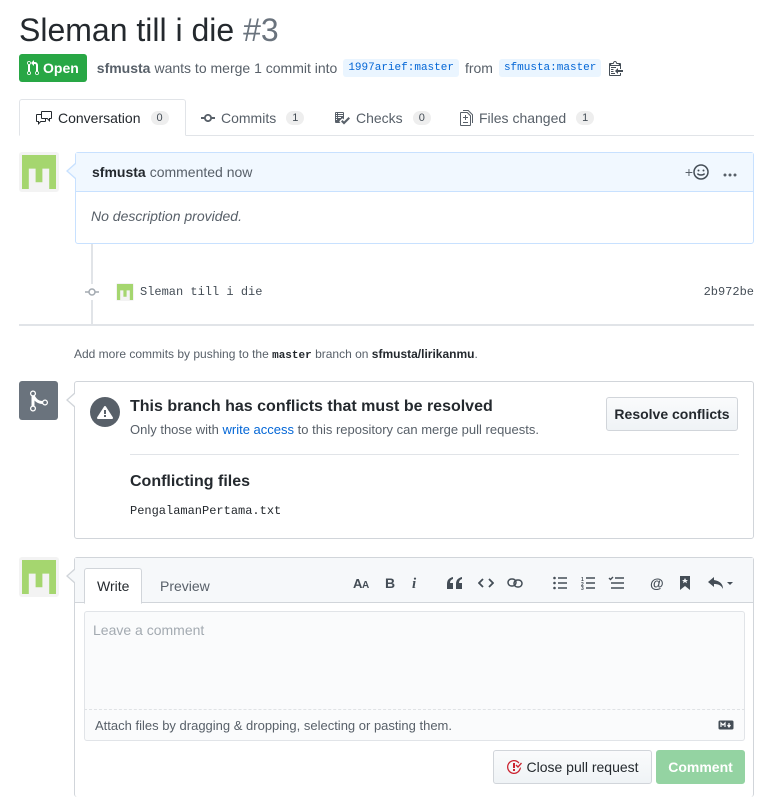  Describe the element at coordinates (206, 511) in the screenshot. I see `conflicting-file: PengalamanPertama.txt` at that location.